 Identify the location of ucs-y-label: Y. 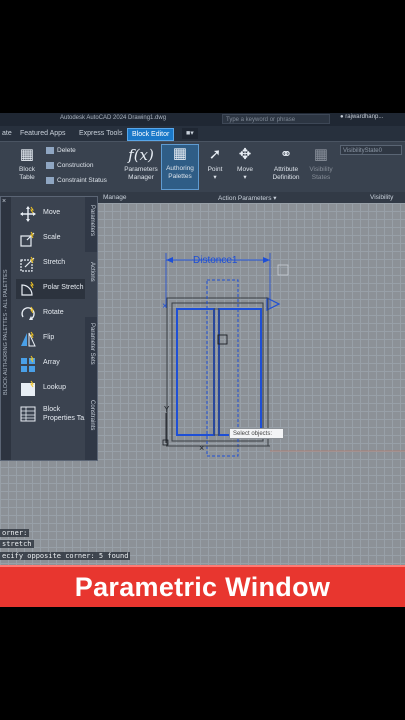
(167, 409).